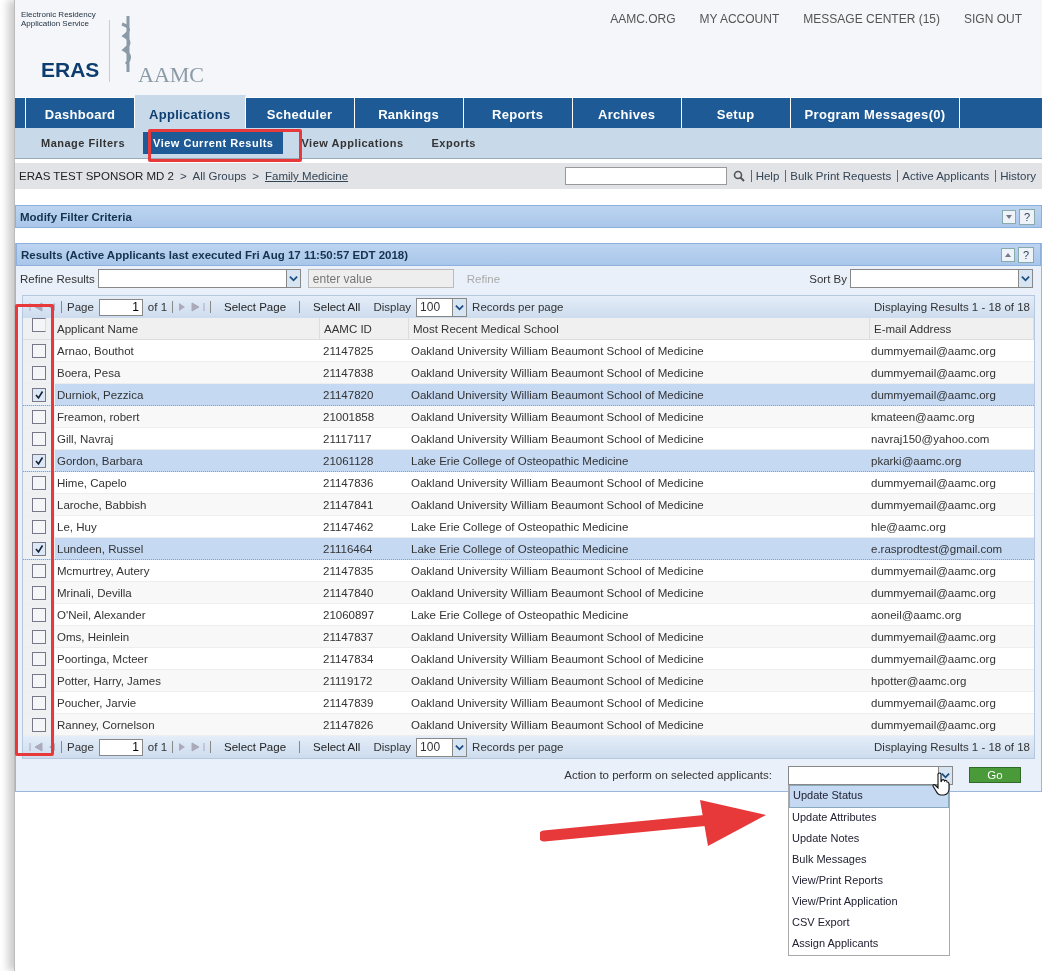  I want to click on logo-title: ERAS, so click(71, 70).